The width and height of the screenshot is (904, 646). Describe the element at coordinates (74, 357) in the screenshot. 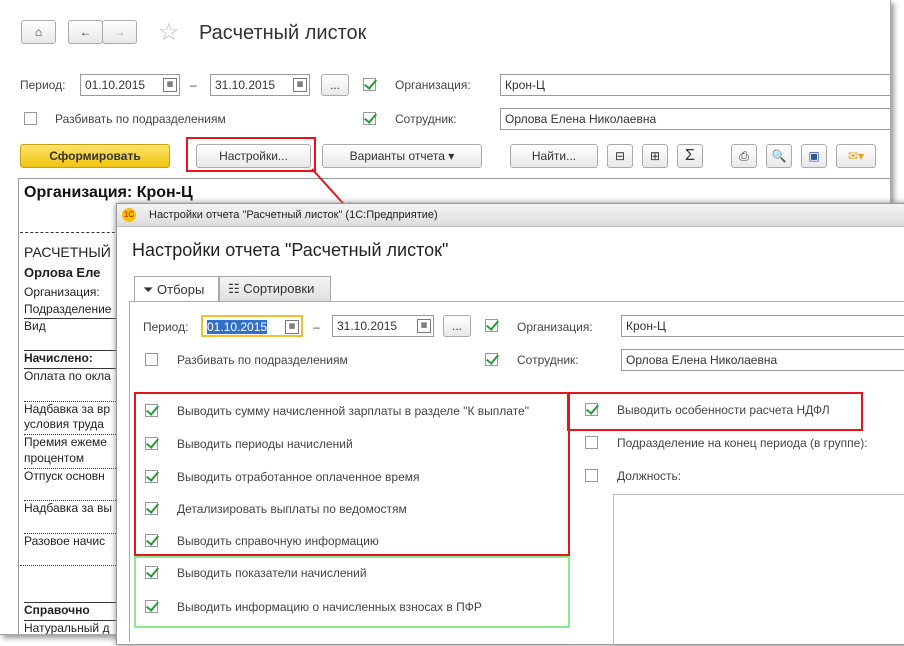

I see `report-line: Начислено:` at that location.